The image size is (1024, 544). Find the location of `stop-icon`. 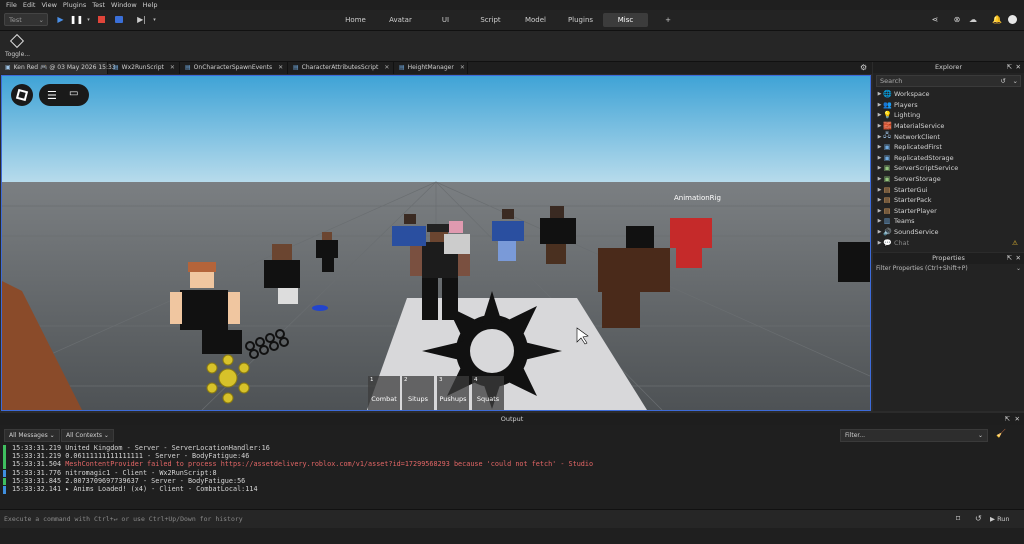

stop-icon is located at coordinates (101, 19).